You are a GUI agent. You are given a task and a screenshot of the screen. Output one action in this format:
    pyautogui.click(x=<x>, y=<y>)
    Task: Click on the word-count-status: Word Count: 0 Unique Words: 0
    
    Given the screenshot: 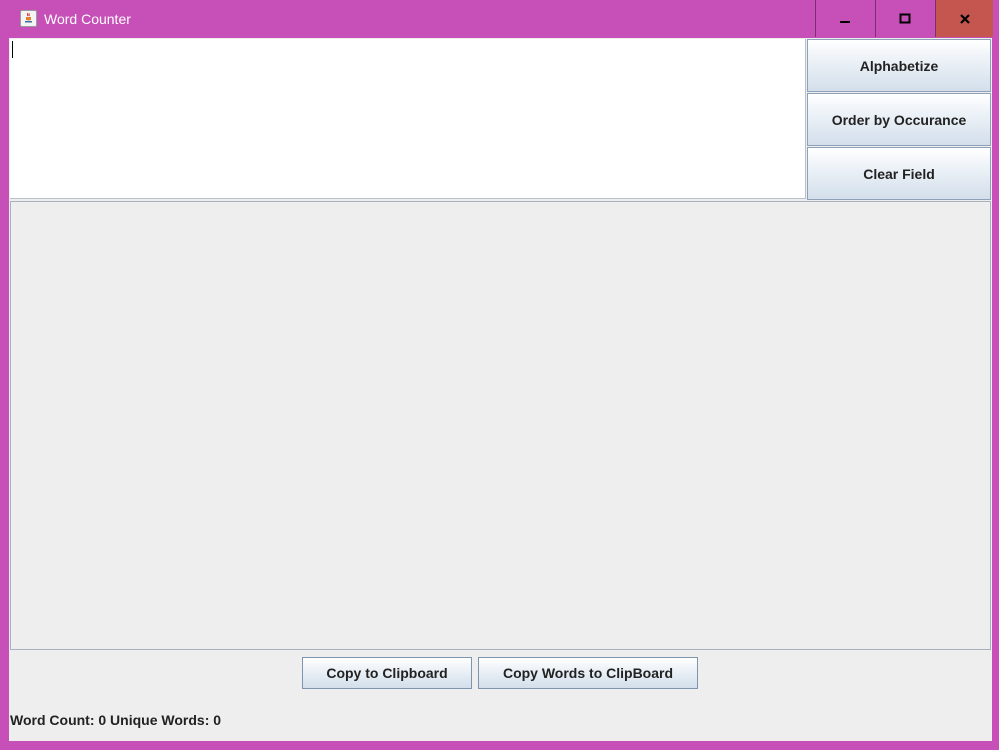 What is the action you would take?
    pyautogui.click(x=116, y=720)
    